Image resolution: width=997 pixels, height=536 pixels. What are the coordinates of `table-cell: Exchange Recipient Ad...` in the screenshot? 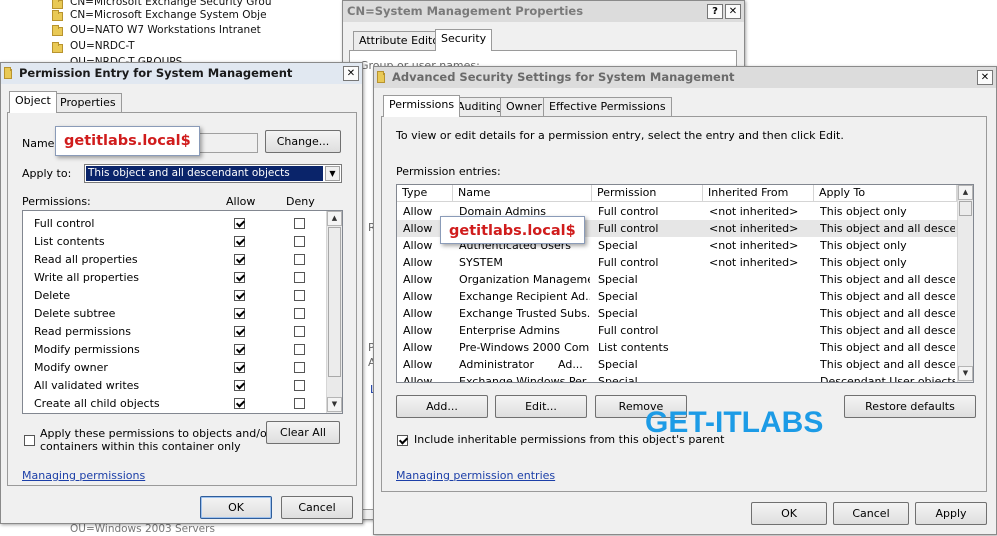 It's located at (524, 296).